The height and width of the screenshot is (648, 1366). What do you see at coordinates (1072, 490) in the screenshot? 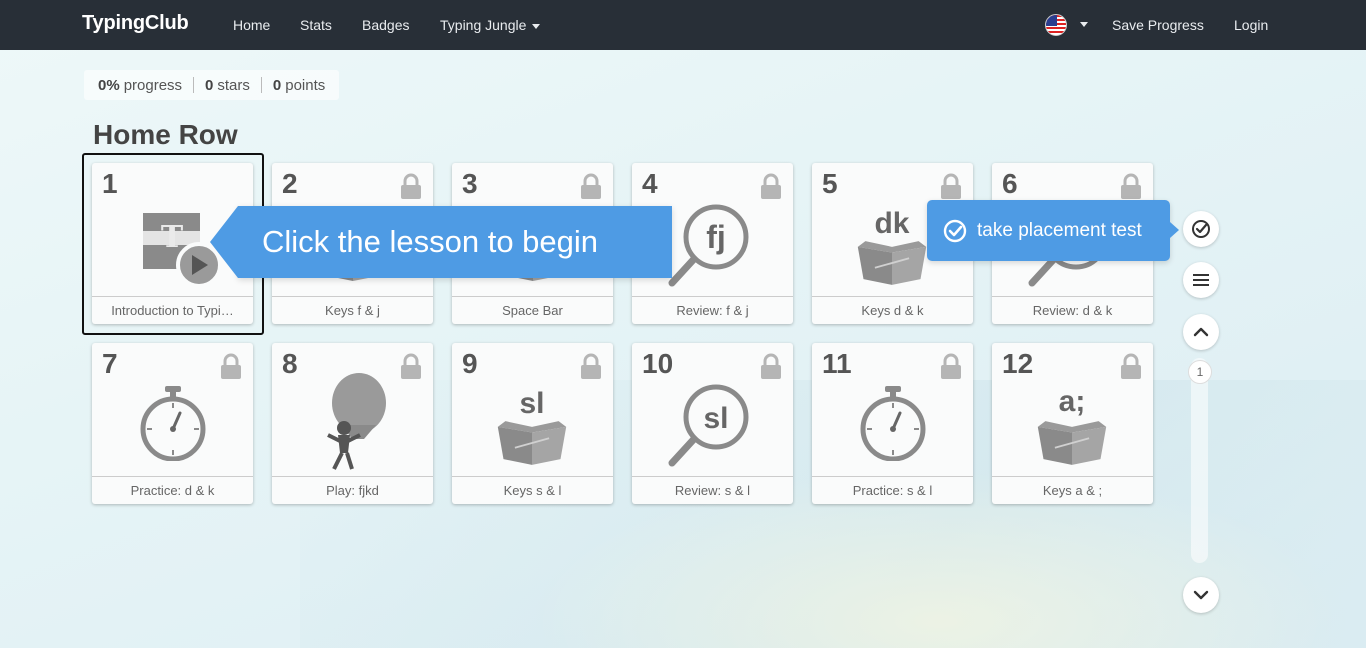
I see `lesson-label: Keys a & ;` at bounding box center [1072, 490].